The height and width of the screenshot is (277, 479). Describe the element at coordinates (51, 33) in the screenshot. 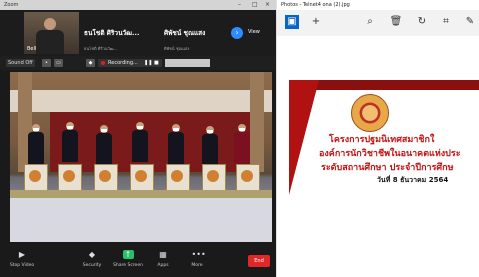

I see `participant-video-tile: Bell` at that location.